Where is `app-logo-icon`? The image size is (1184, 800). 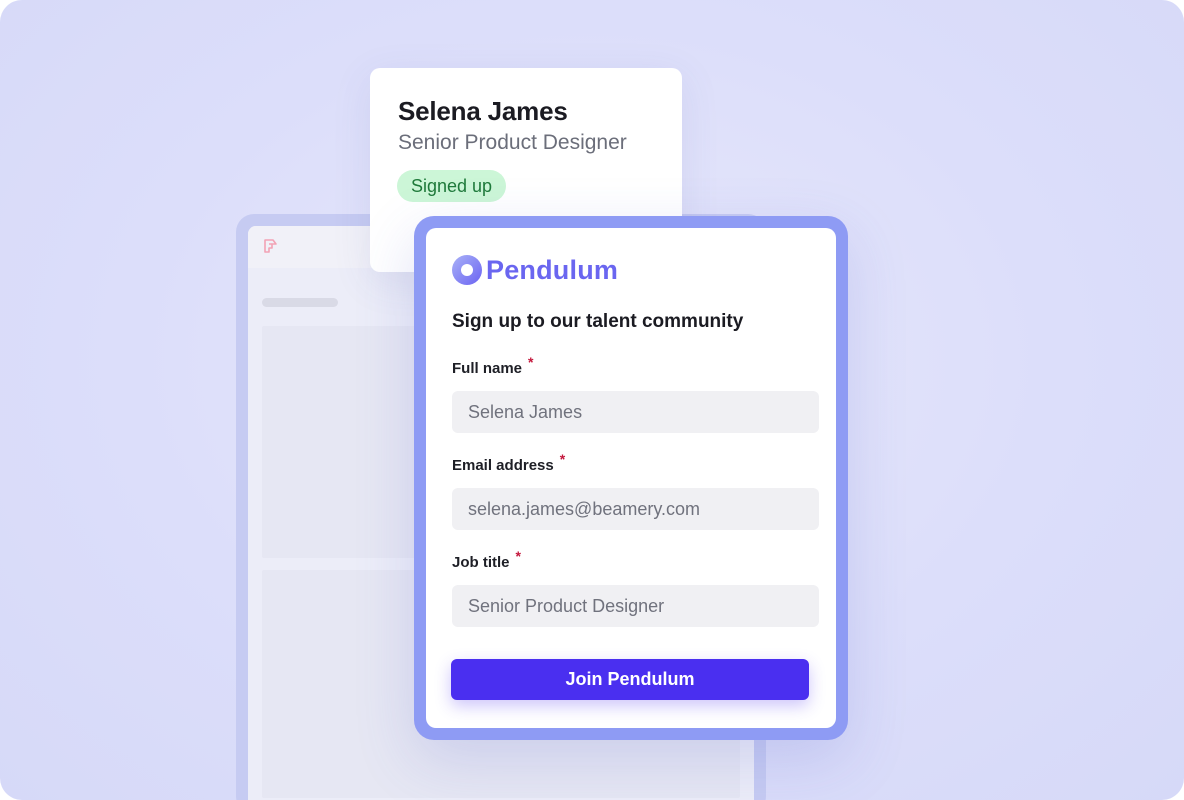
app-logo-icon is located at coordinates (270, 246).